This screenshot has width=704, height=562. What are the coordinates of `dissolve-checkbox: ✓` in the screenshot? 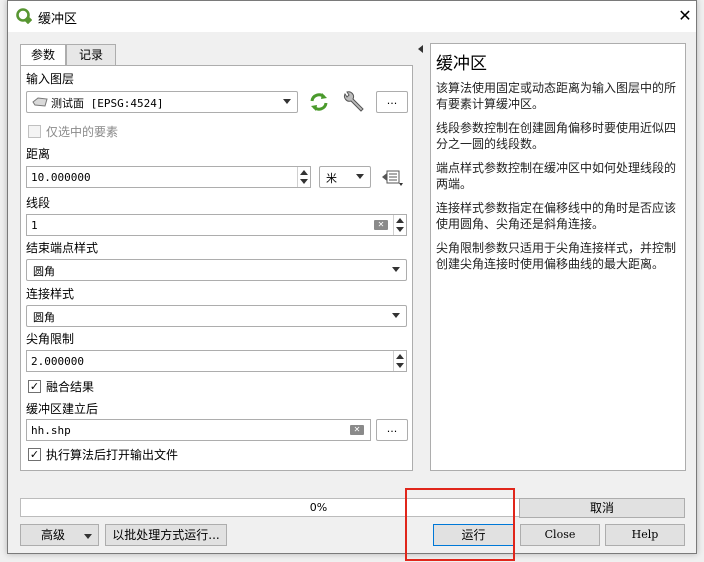 It's located at (34, 386).